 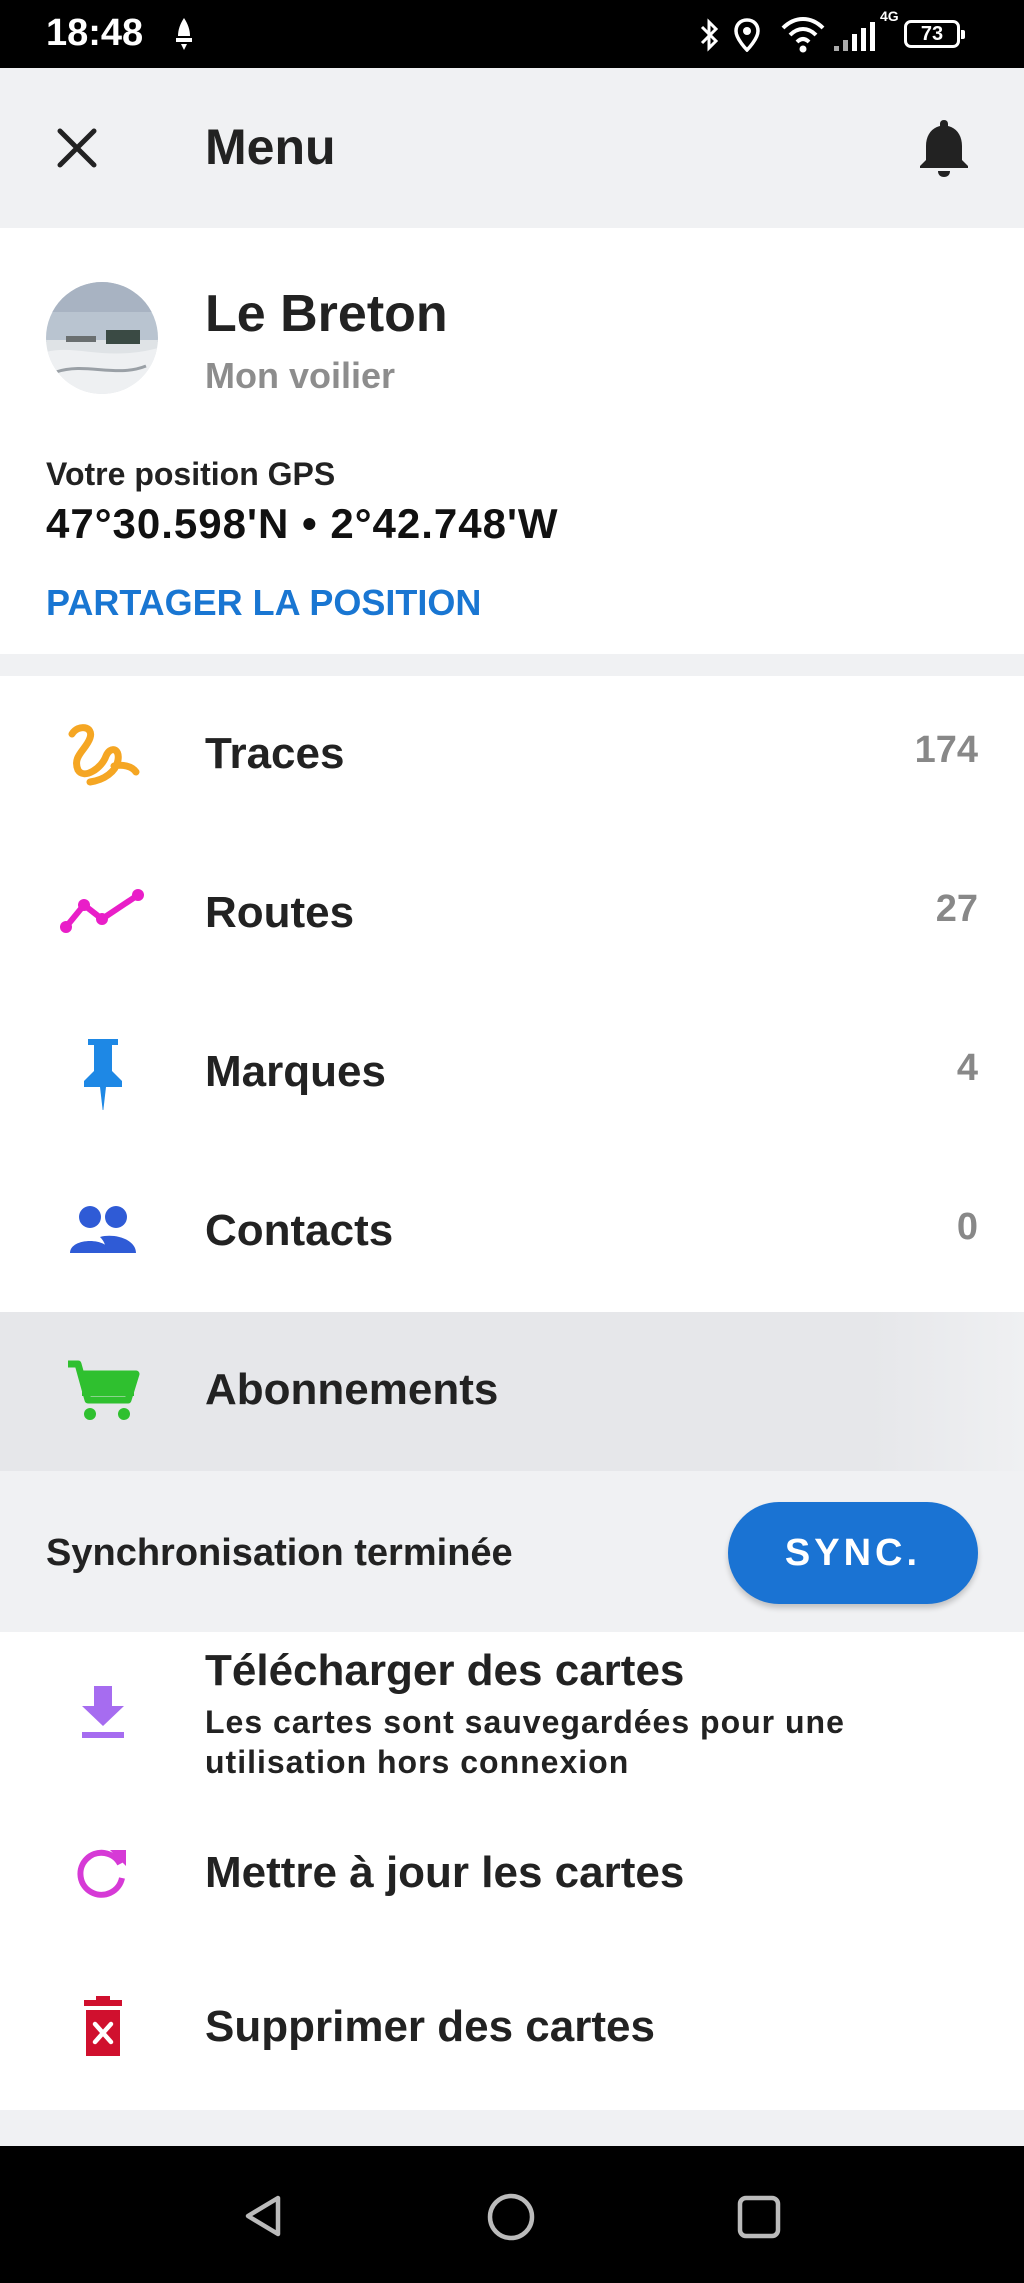 I want to click on delete-maps-item: Supprimer des cartes, so click(x=512, y=2031).